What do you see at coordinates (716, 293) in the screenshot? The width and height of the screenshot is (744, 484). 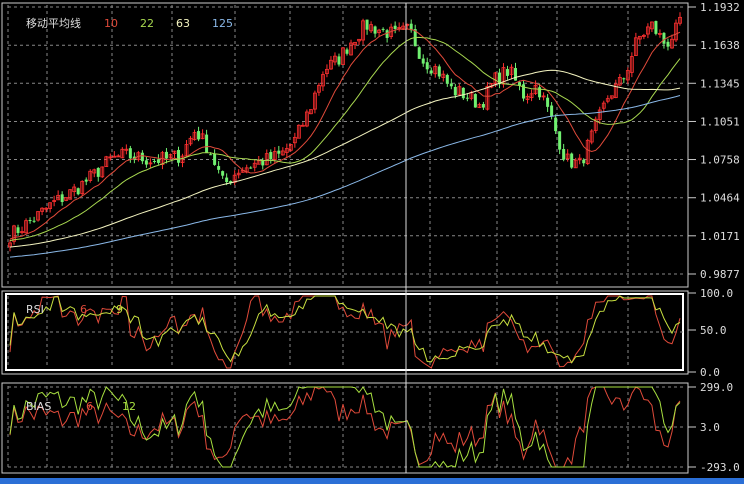 I see `axis-label: 100.0` at bounding box center [716, 293].